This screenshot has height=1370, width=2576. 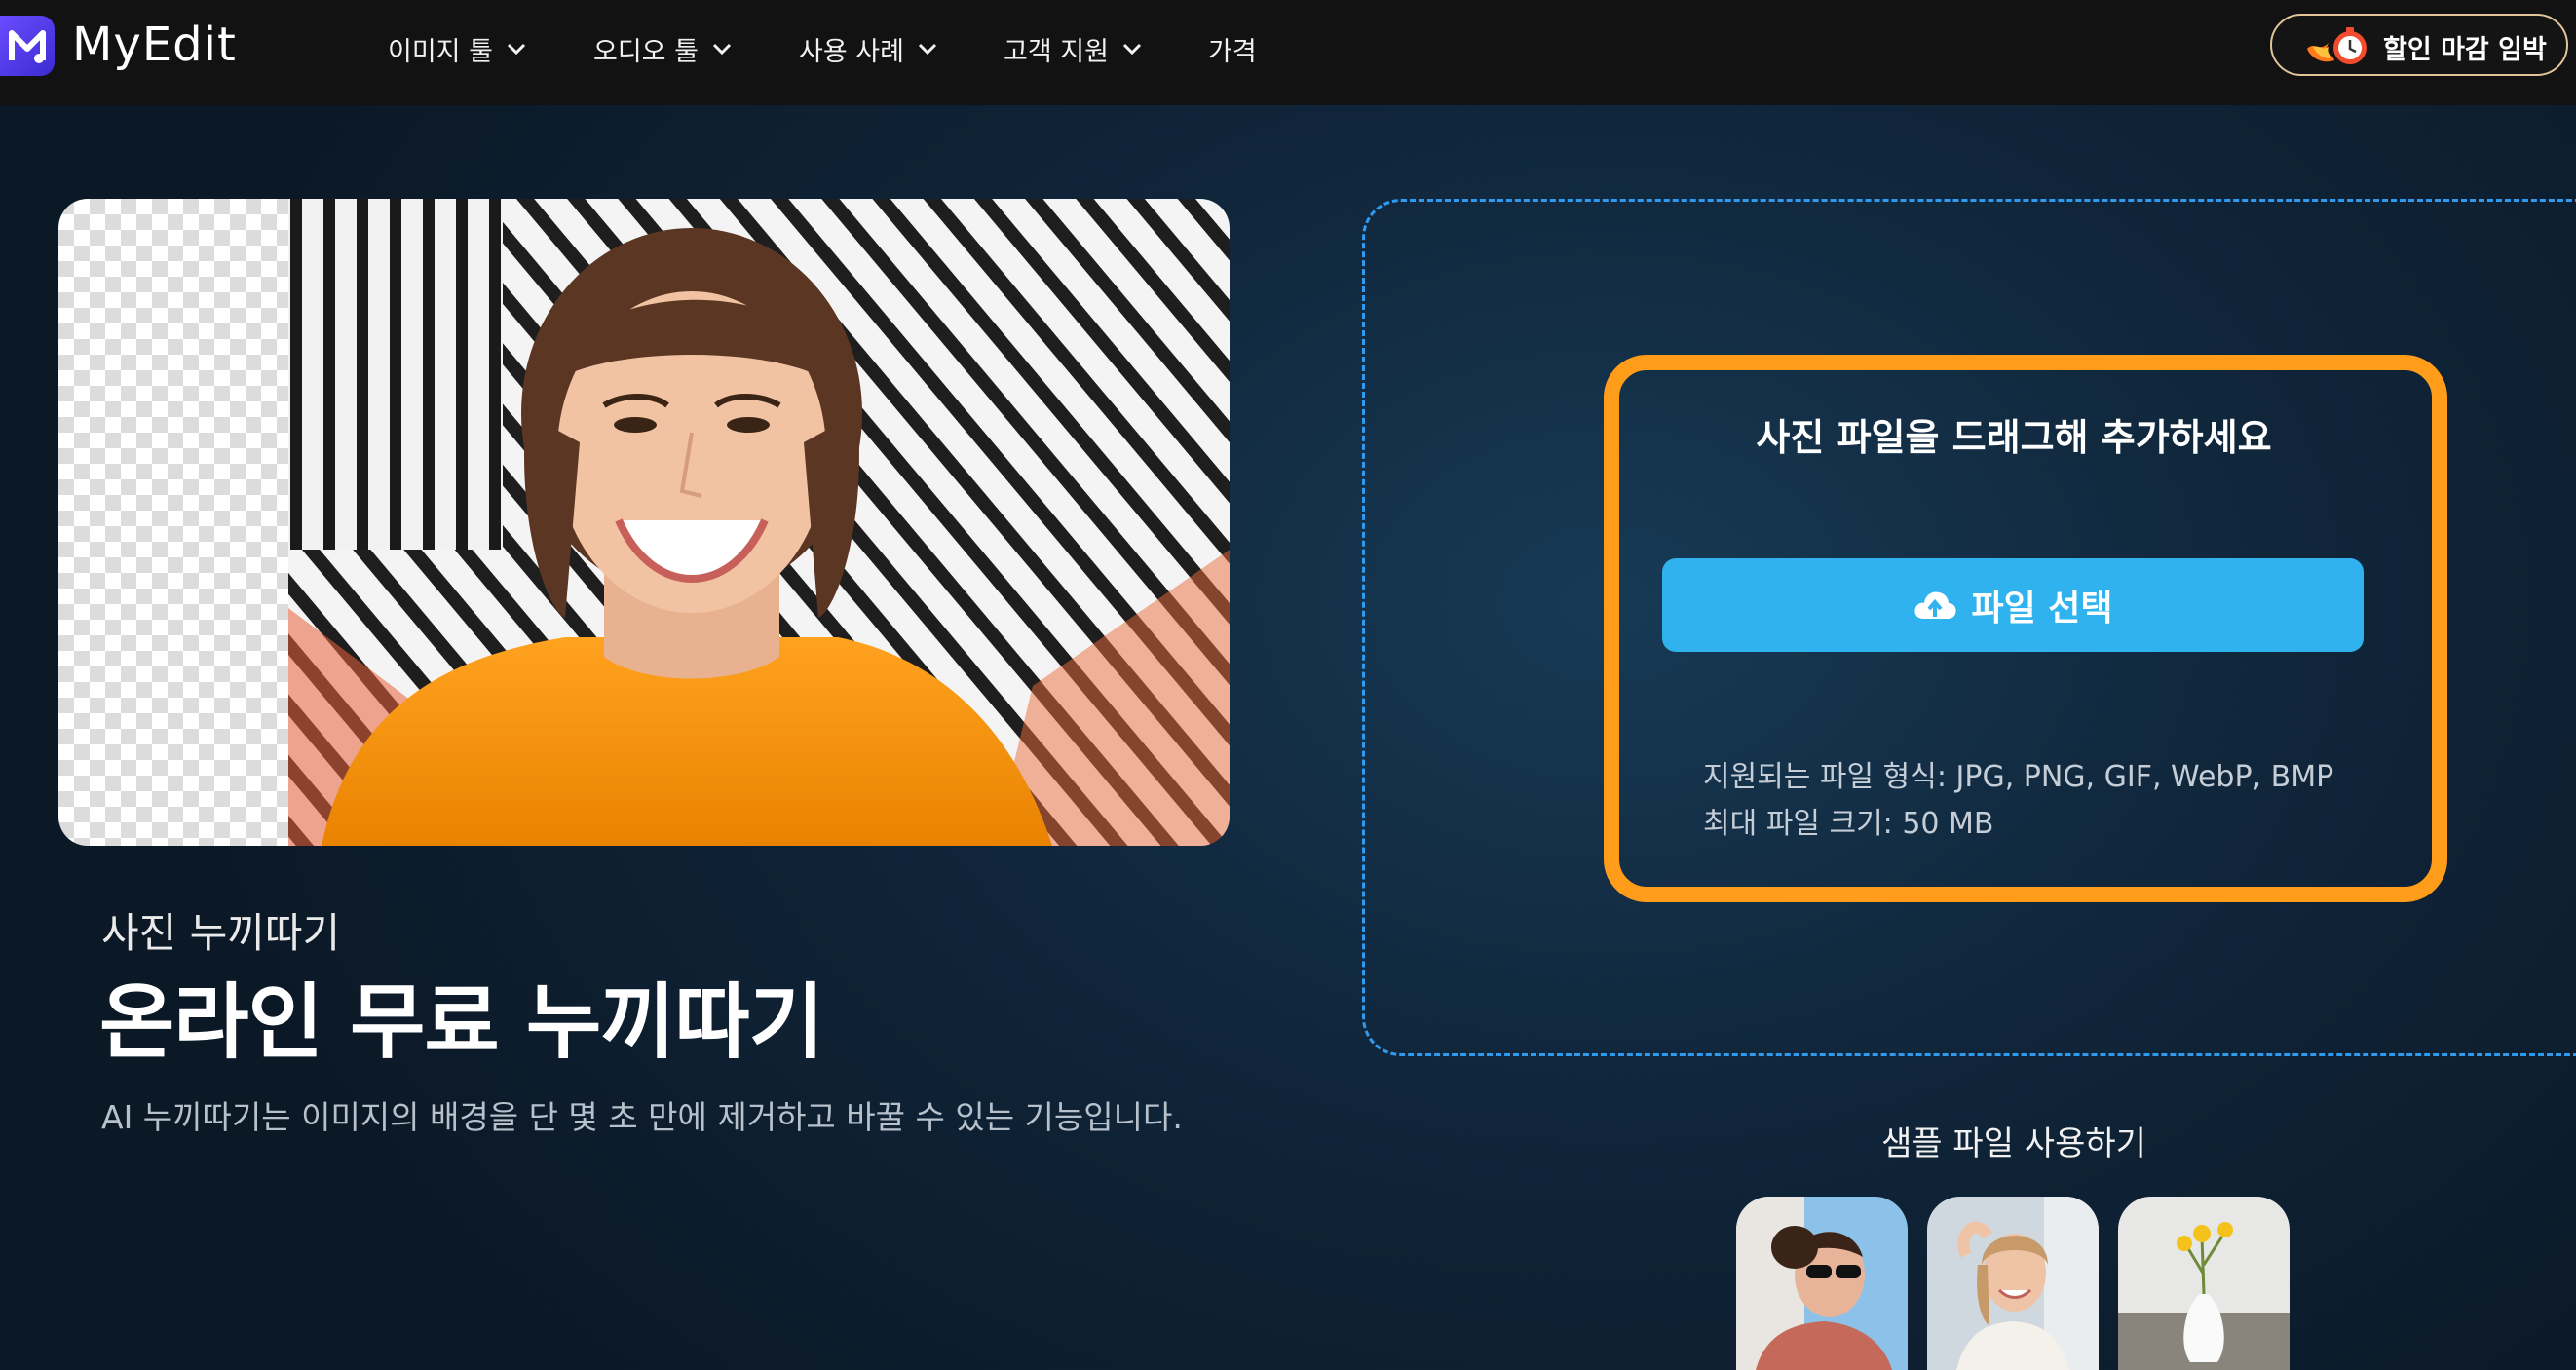 What do you see at coordinates (2013, 1283) in the screenshot?
I see `sample-thumbnail-woman-smiling` at bounding box center [2013, 1283].